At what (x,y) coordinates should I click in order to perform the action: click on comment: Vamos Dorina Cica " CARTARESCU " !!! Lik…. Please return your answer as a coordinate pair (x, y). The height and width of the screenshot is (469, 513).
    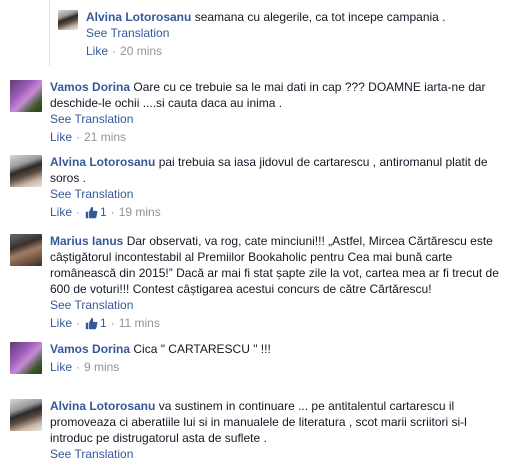
    Looking at the image, I should click on (258, 358).